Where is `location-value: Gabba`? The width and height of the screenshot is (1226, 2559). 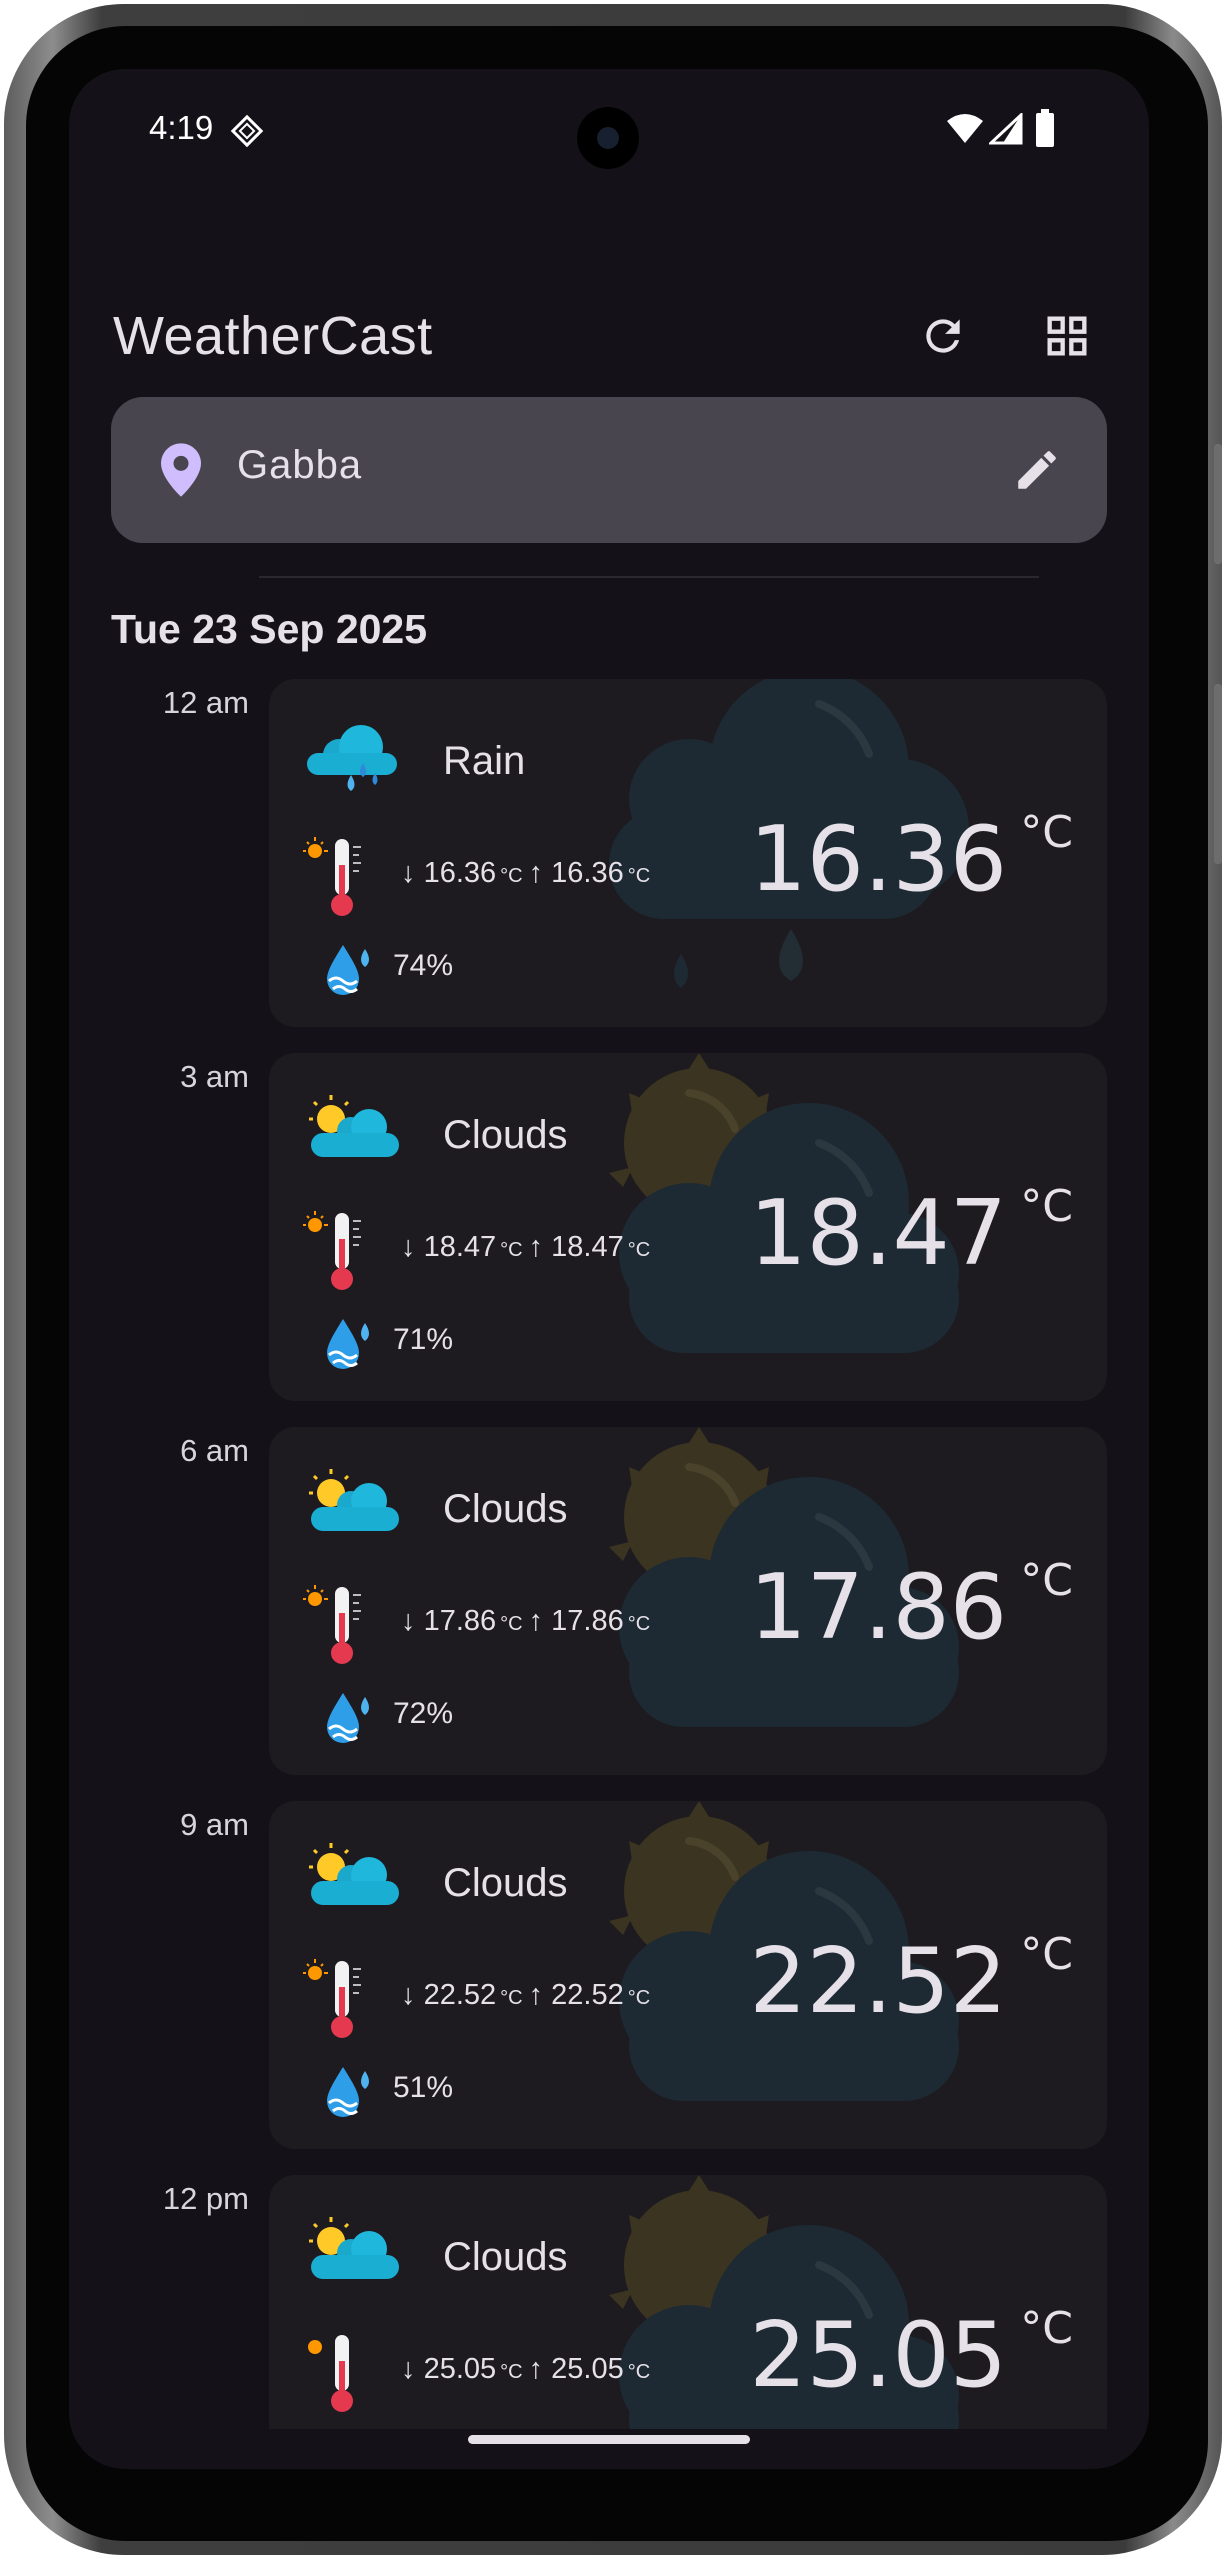
location-value: Gabba is located at coordinates (300, 465).